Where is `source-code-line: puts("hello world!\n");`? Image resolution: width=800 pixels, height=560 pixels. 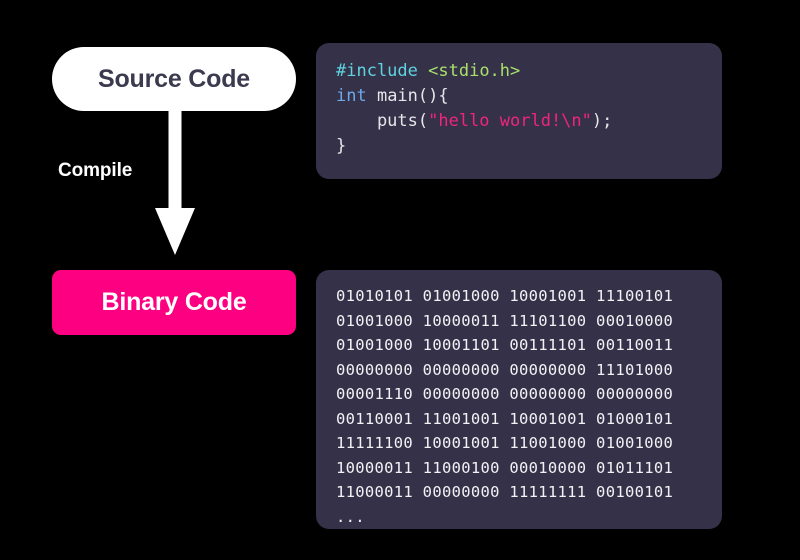 source-code-line: puts("hello world!\n"); is located at coordinates (519, 121).